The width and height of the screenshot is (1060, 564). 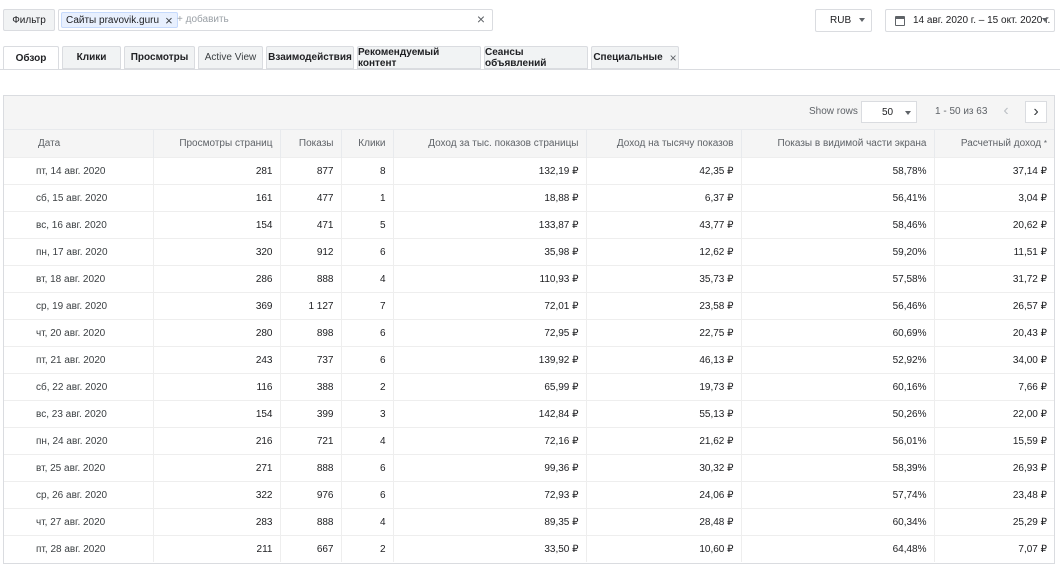 I want to click on impressions-cell: 737, so click(x=311, y=360).